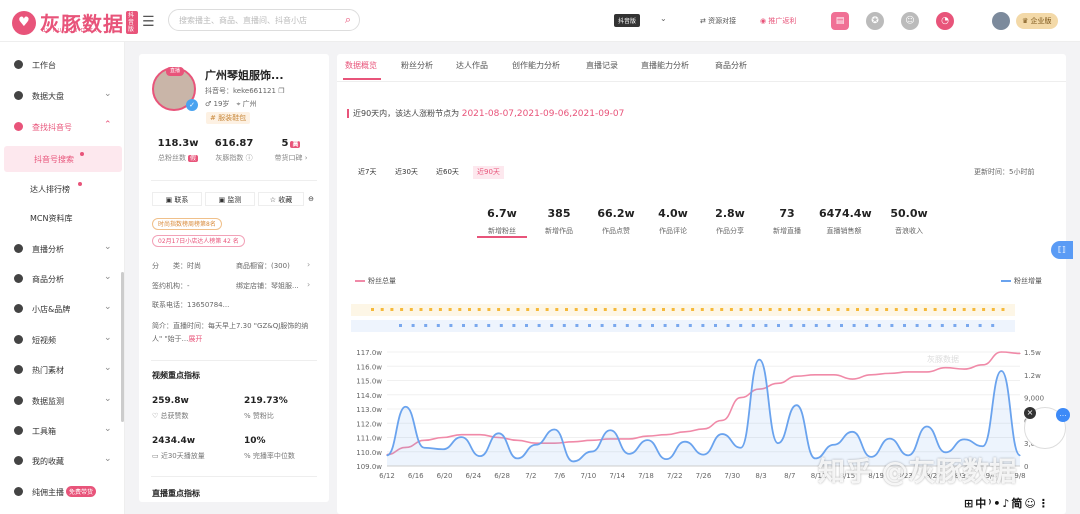 This screenshot has height=514, width=1080. What do you see at coordinates (18, 95) in the screenshot?
I see `chart-icon` at bounding box center [18, 95].